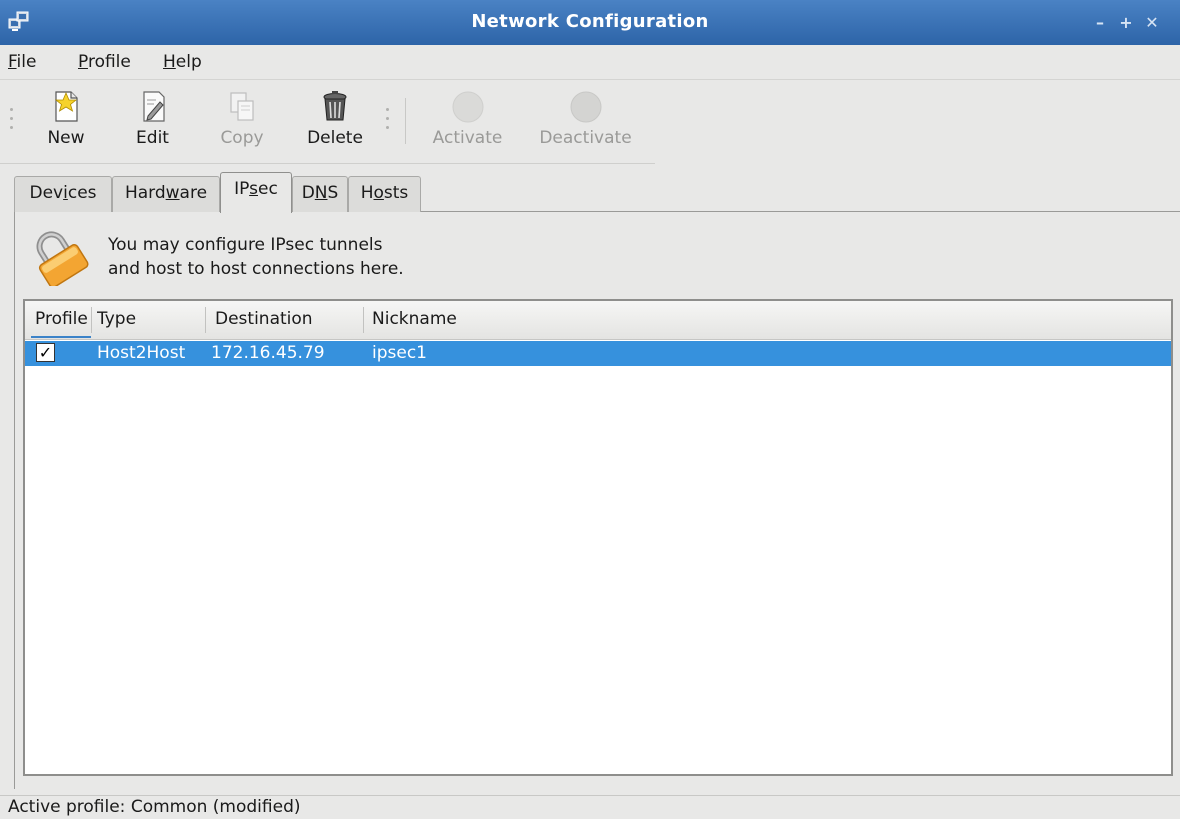 This screenshot has width=1180, height=819. What do you see at coordinates (378, 193) in the screenshot?
I see `tab-hosts-mnemonic: o` at bounding box center [378, 193].